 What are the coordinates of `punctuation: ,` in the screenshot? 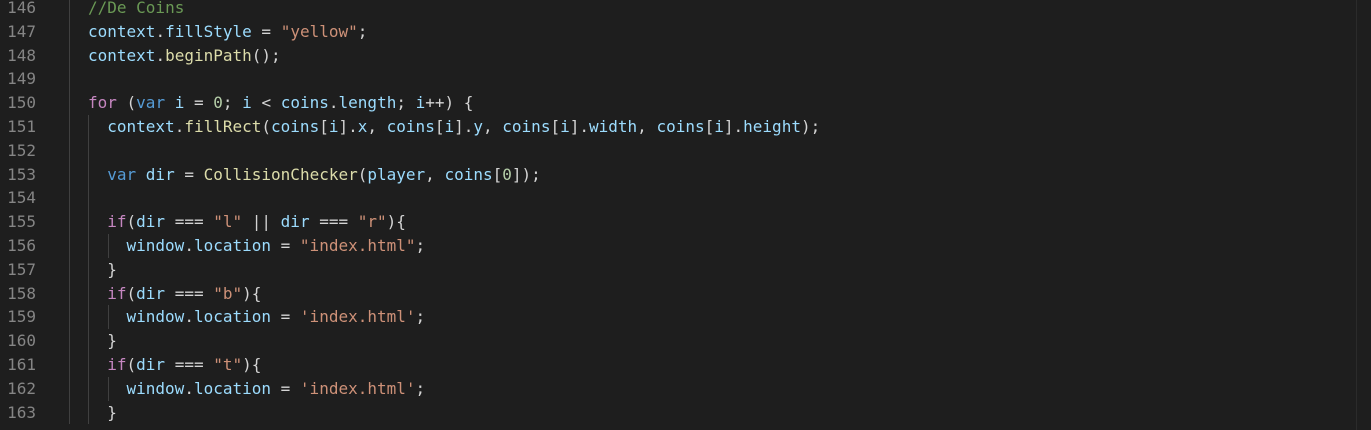 It's located at (647, 126).